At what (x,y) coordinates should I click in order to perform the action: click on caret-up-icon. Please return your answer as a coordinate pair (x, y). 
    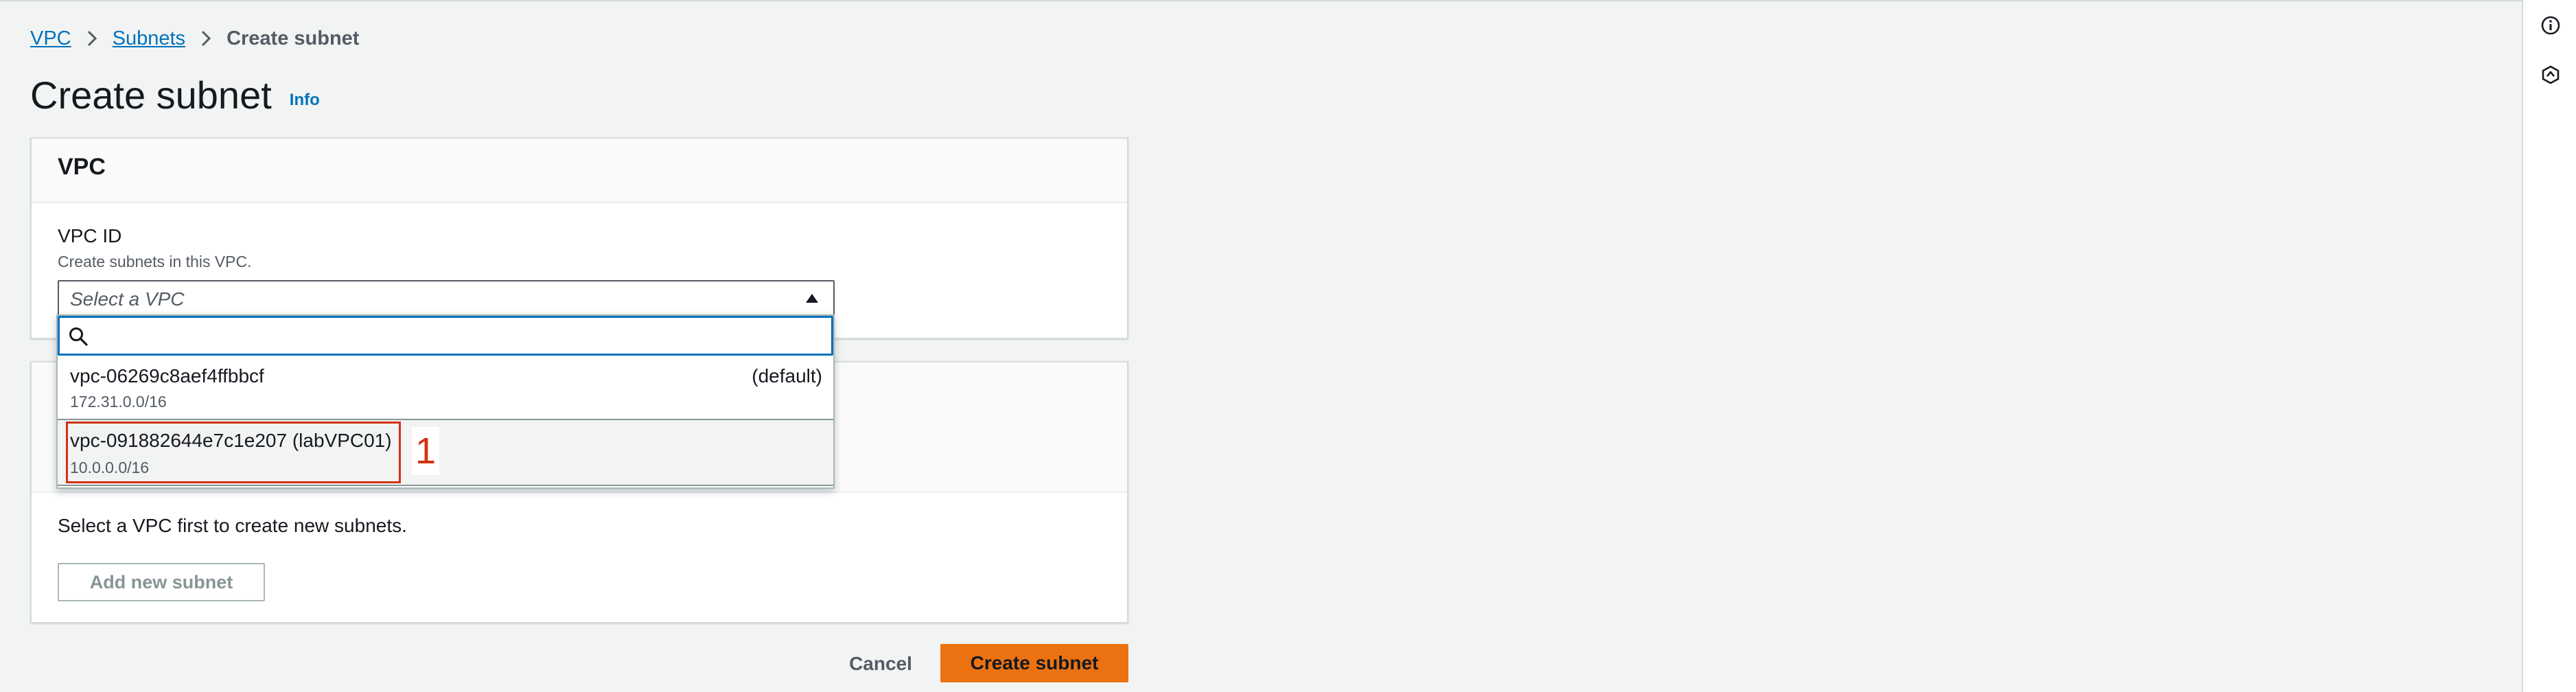
    Looking at the image, I should click on (812, 298).